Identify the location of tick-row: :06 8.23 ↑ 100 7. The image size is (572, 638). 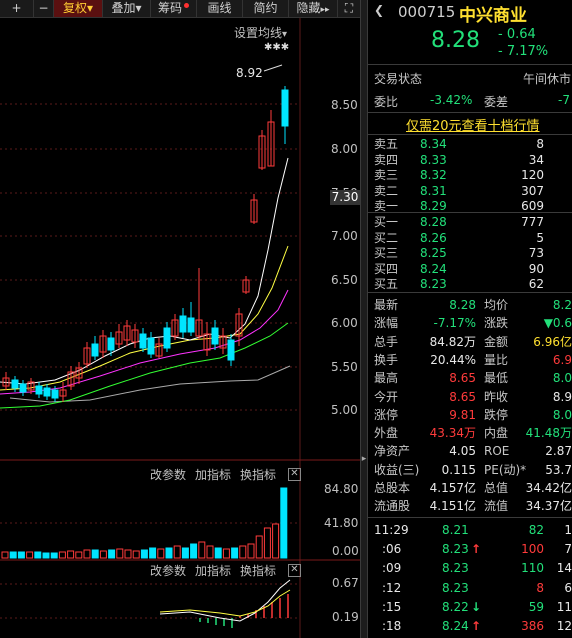
(470, 549).